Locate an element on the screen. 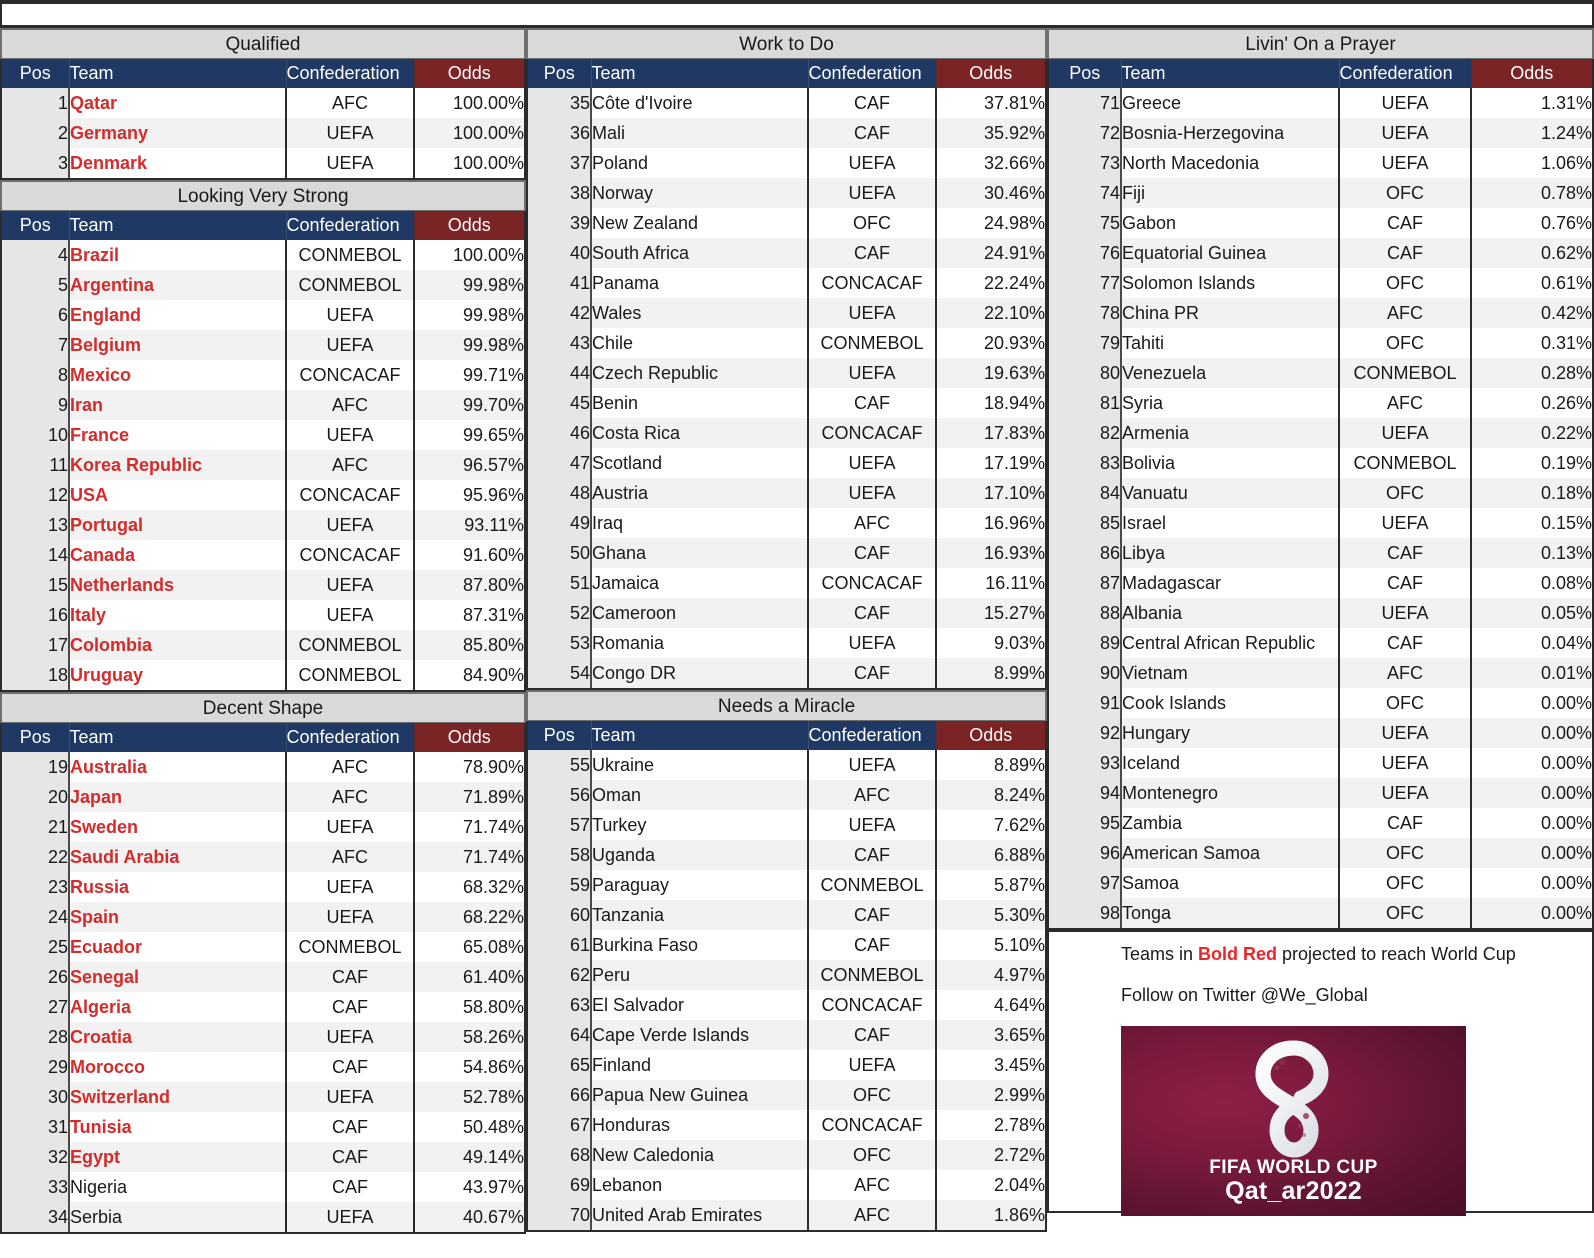  table-row: 75 Gabon CAF 0.76% is located at coordinates (1320, 223).